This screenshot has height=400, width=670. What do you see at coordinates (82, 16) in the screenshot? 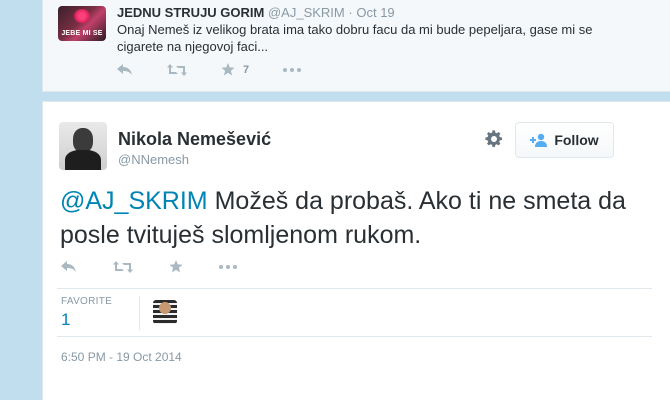
I see `avatar-flower` at bounding box center [82, 16].